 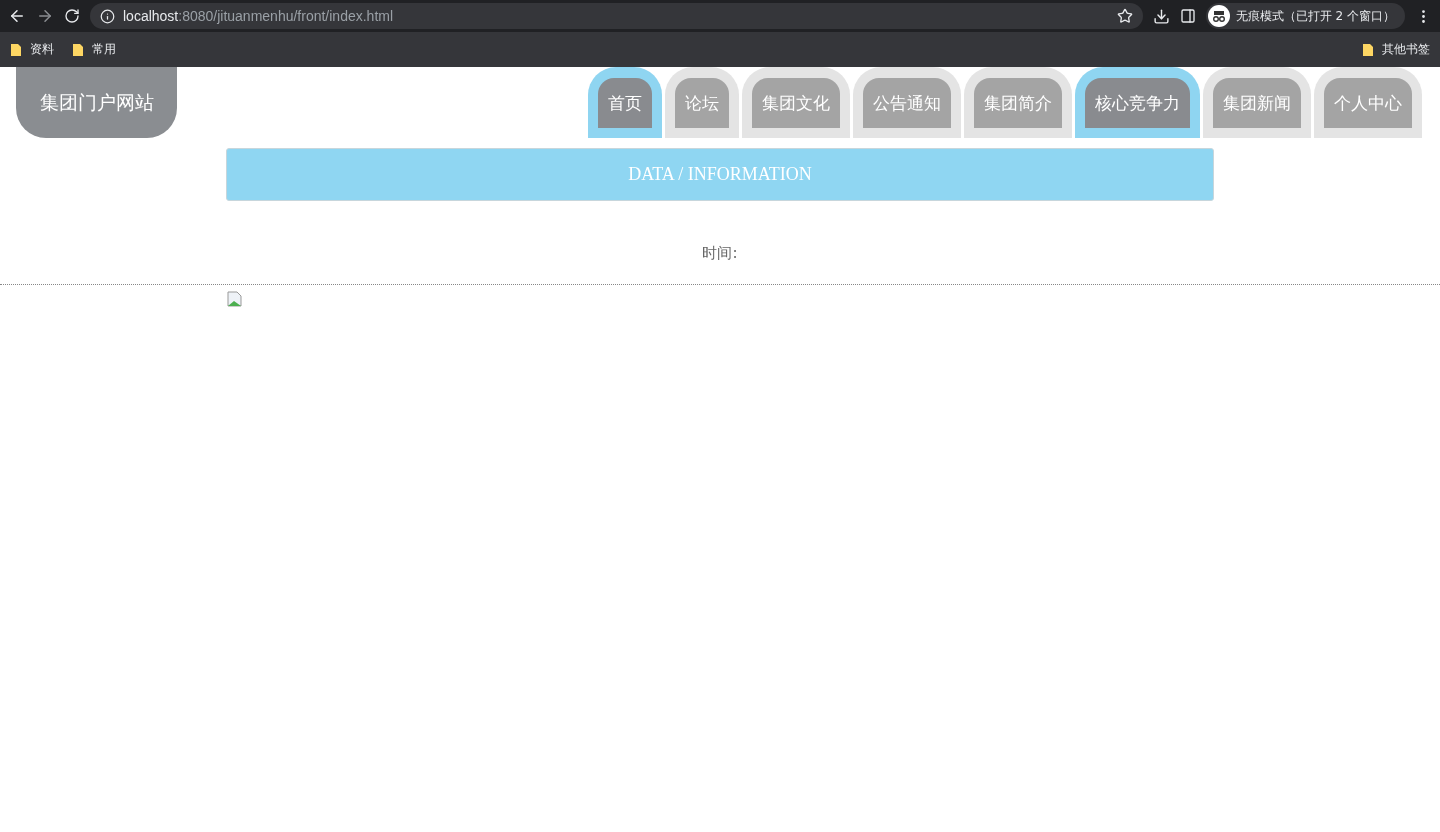 What do you see at coordinates (1124, 16) in the screenshot?
I see `star-icon` at bounding box center [1124, 16].